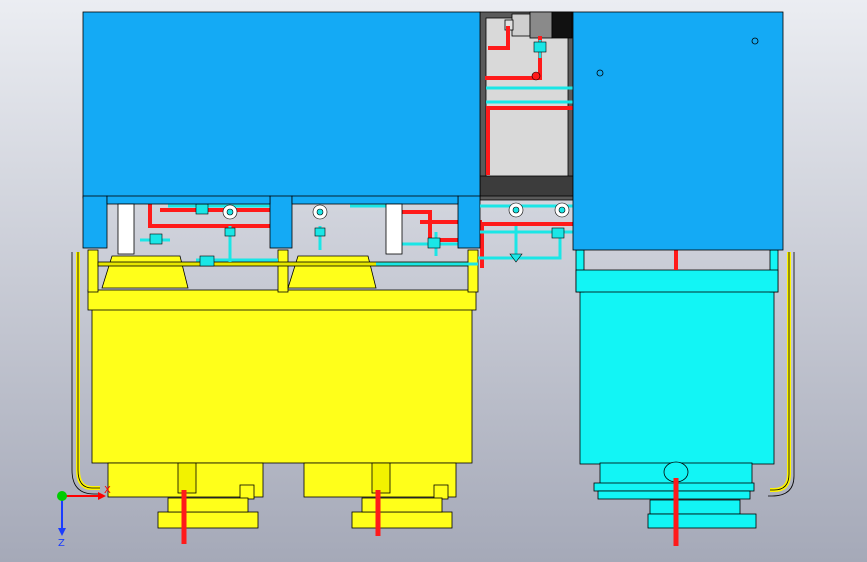  Describe the element at coordinates (61, 543) in the screenshot. I see `axis-z-label: Z` at that location.